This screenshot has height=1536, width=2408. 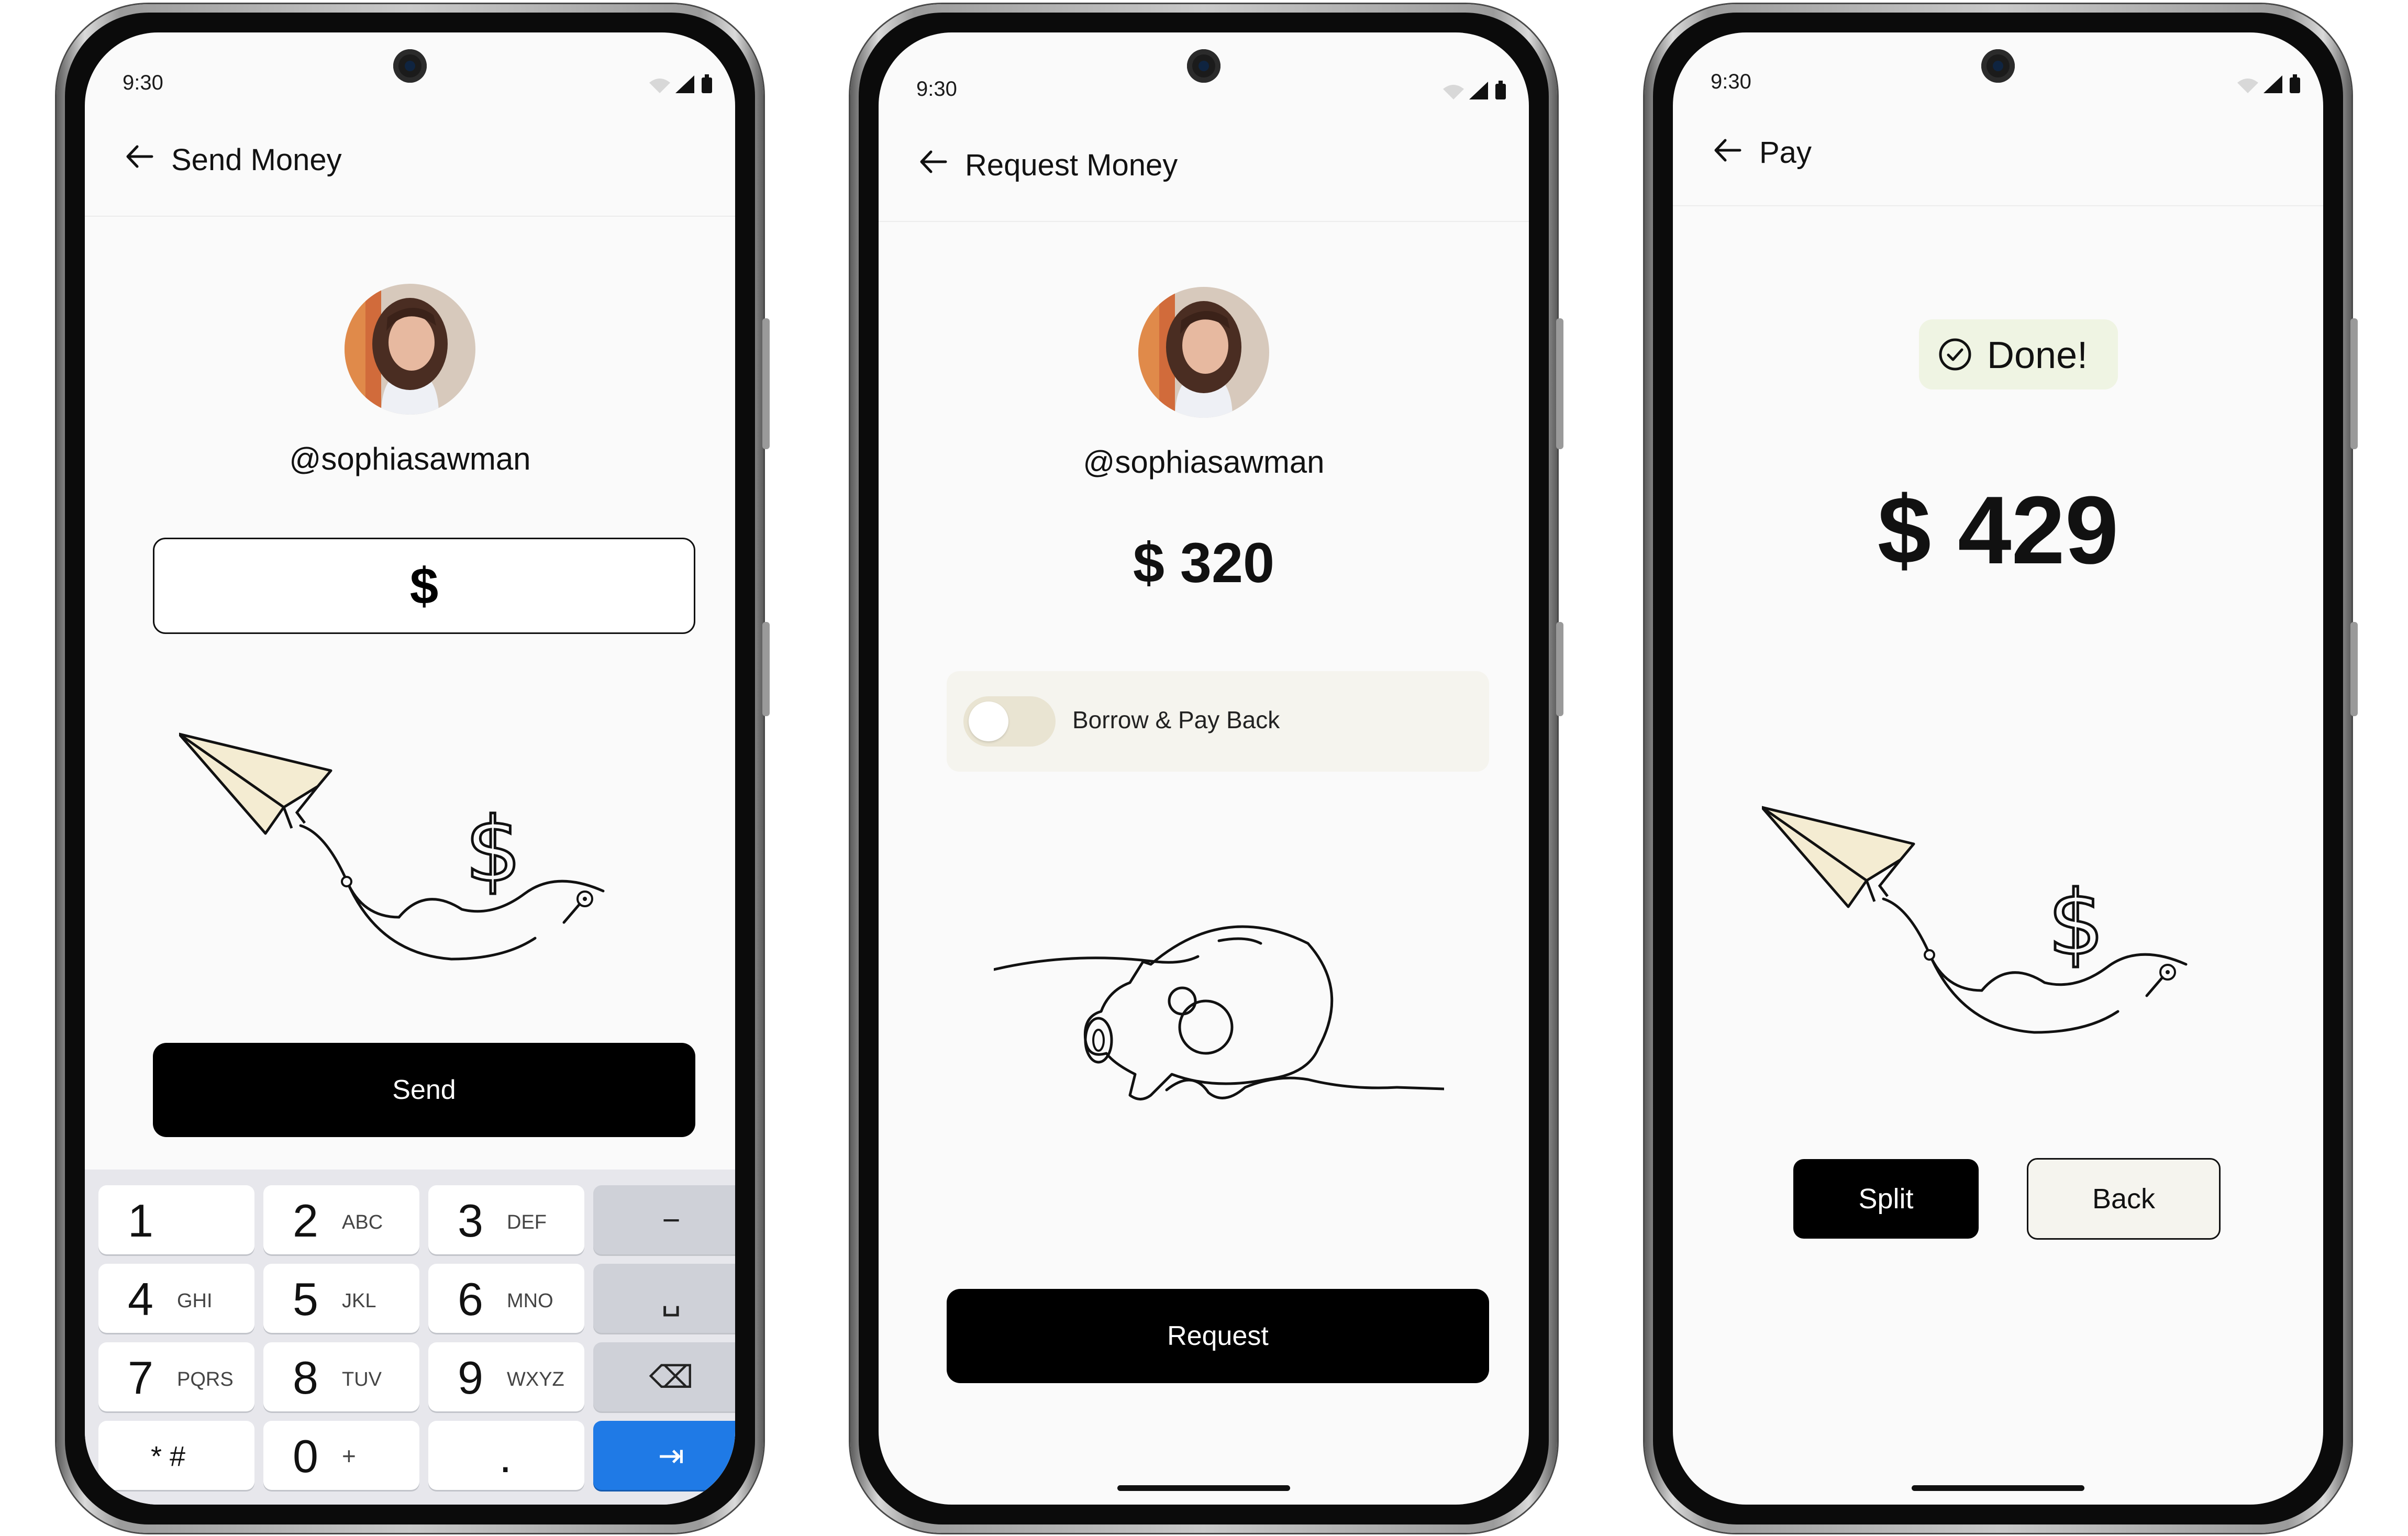 What do you see at coordinates (1785, 153) in the screenshot?
I see `page-title: Pay` at bounding box center [1785, 153].